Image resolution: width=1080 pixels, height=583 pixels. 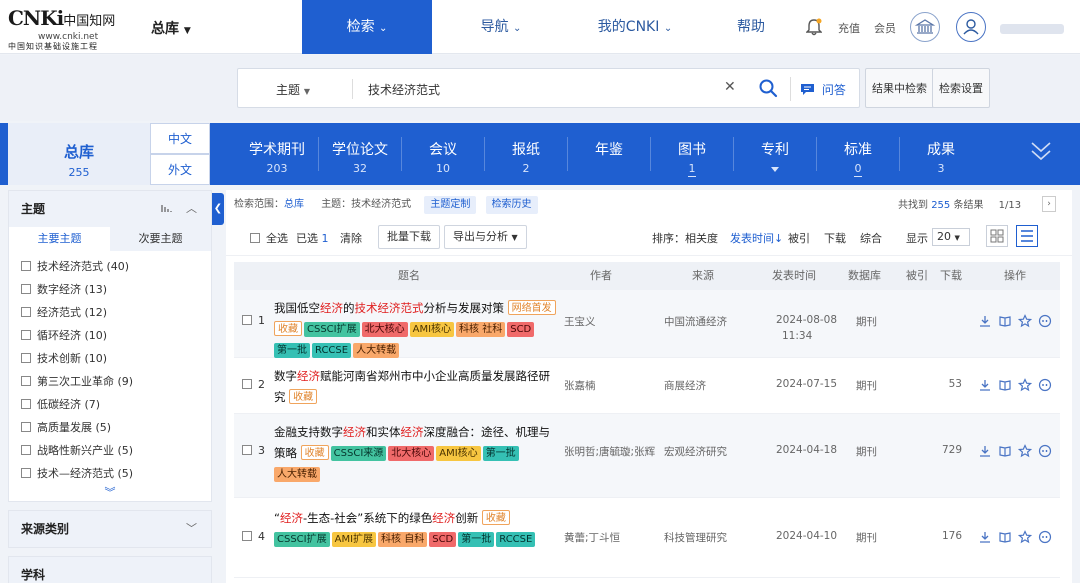 I want to click on grid-view-icon, so click(x=997, y=236).